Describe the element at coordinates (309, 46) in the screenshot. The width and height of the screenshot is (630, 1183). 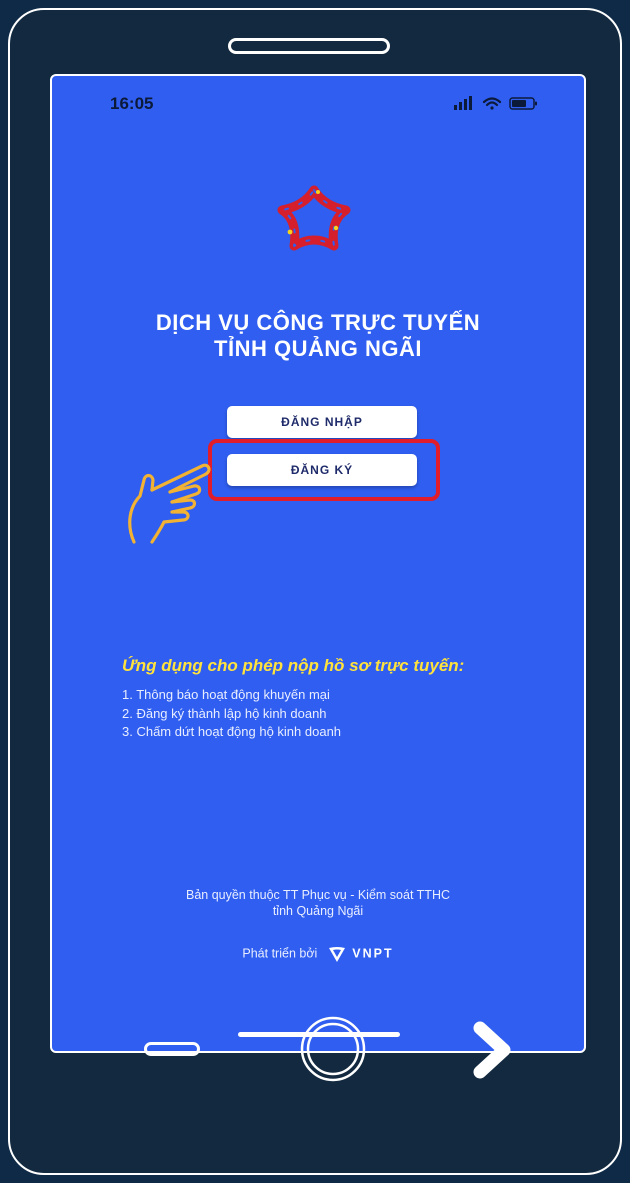
I see `speaker-slot` at that location.